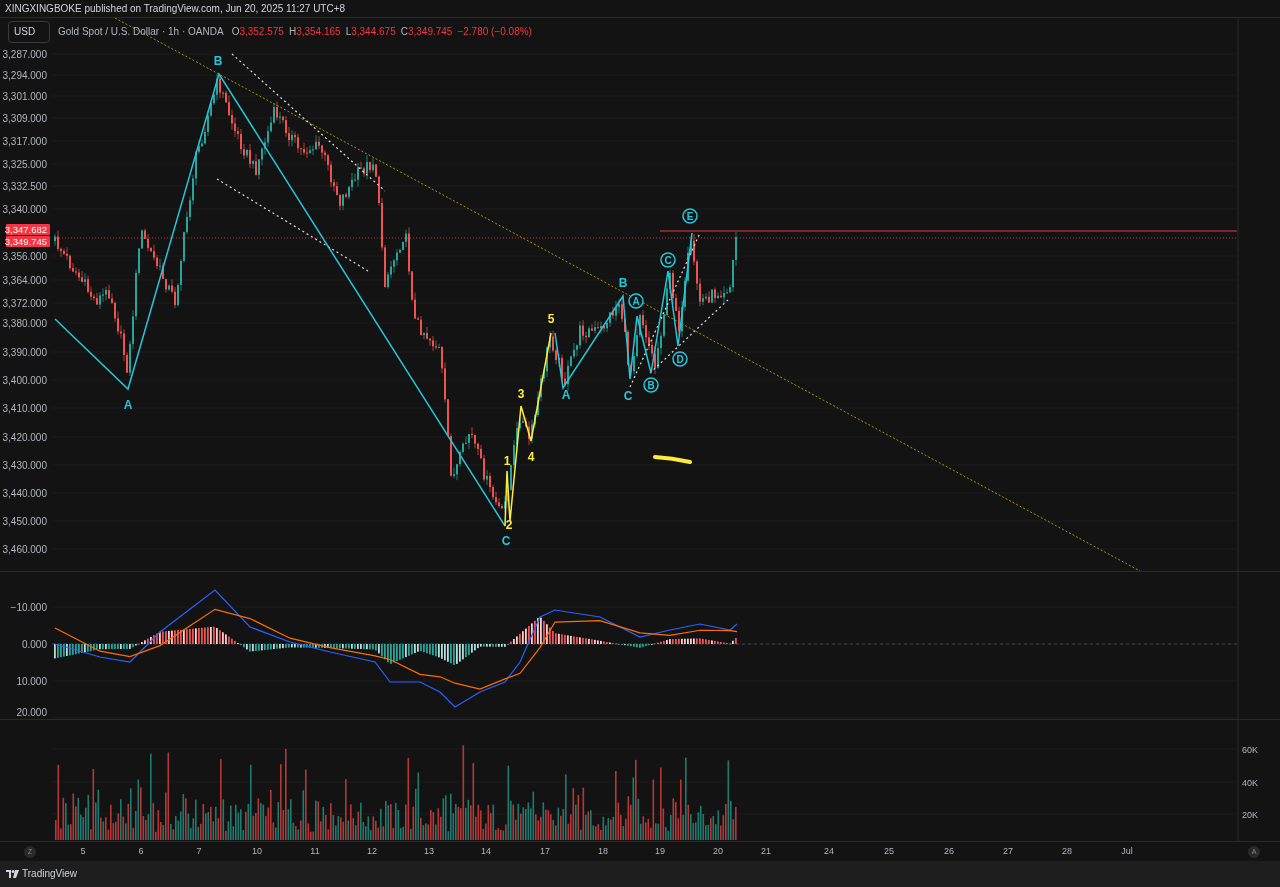  What do you see at coordinates (31, 681) in the screenshot?
I see `macd-axis-label: 10.000` at bounding box center [31, 681].